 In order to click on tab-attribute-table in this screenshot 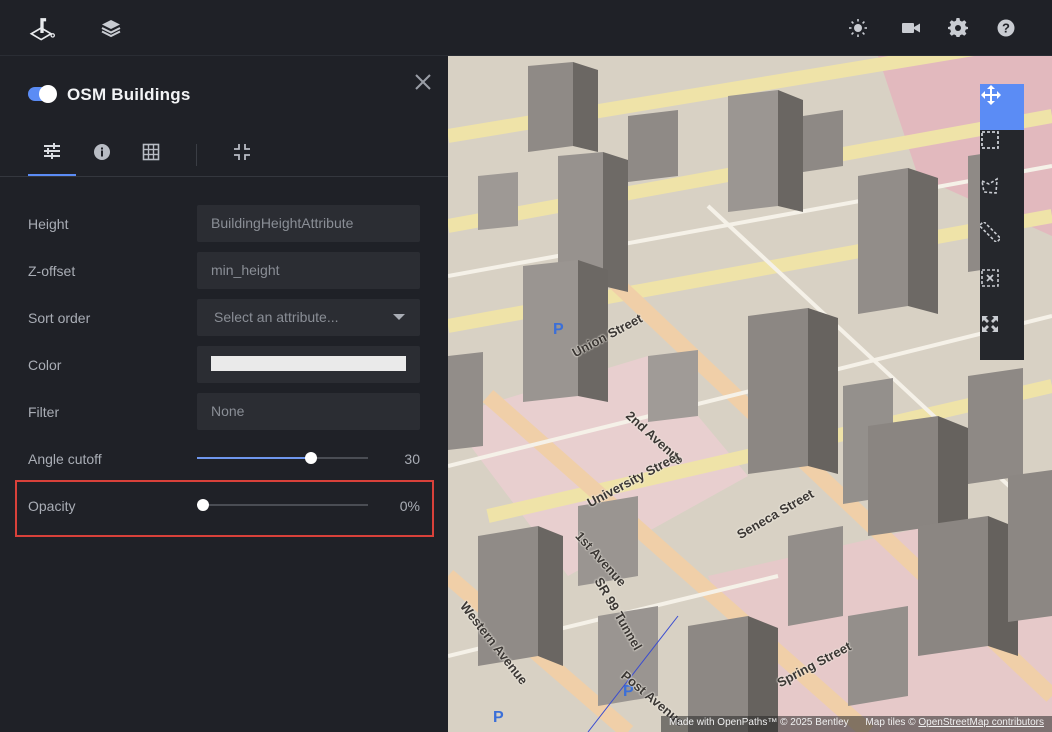, I will do `click(151, 154)`.